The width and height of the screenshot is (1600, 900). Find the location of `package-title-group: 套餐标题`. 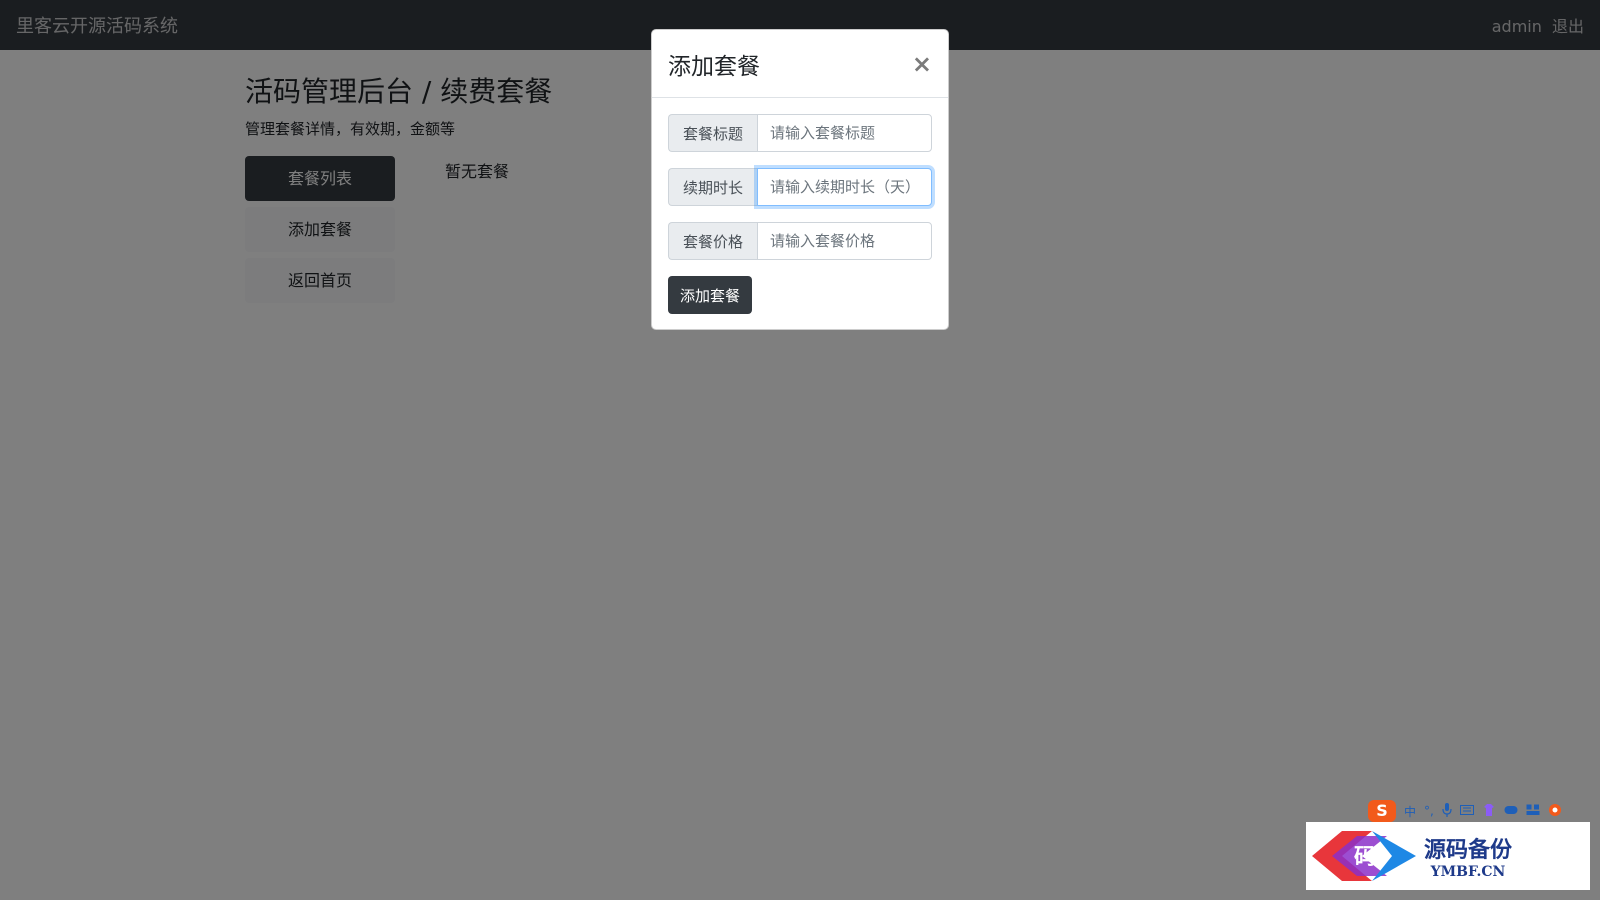

package-title-group: 套餐标题 is located at coordinates (800, 133).